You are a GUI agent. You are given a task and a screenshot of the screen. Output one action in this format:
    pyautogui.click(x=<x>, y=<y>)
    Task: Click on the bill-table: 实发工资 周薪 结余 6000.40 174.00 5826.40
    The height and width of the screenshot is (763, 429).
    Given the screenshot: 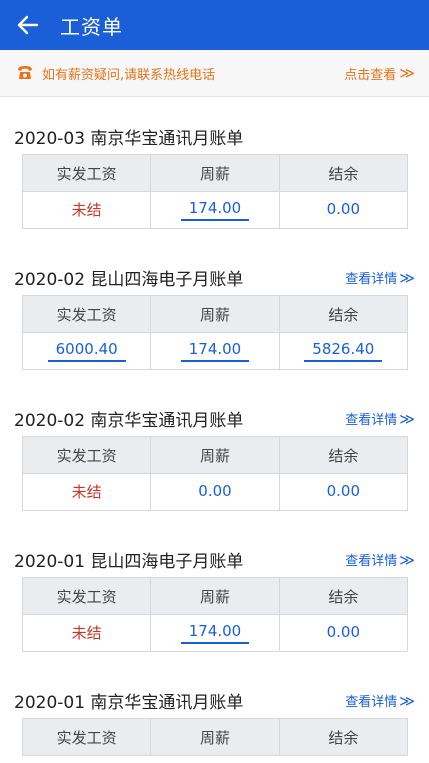 What is the action you would take?
    pyautogui.click(x=215, y=332)
    